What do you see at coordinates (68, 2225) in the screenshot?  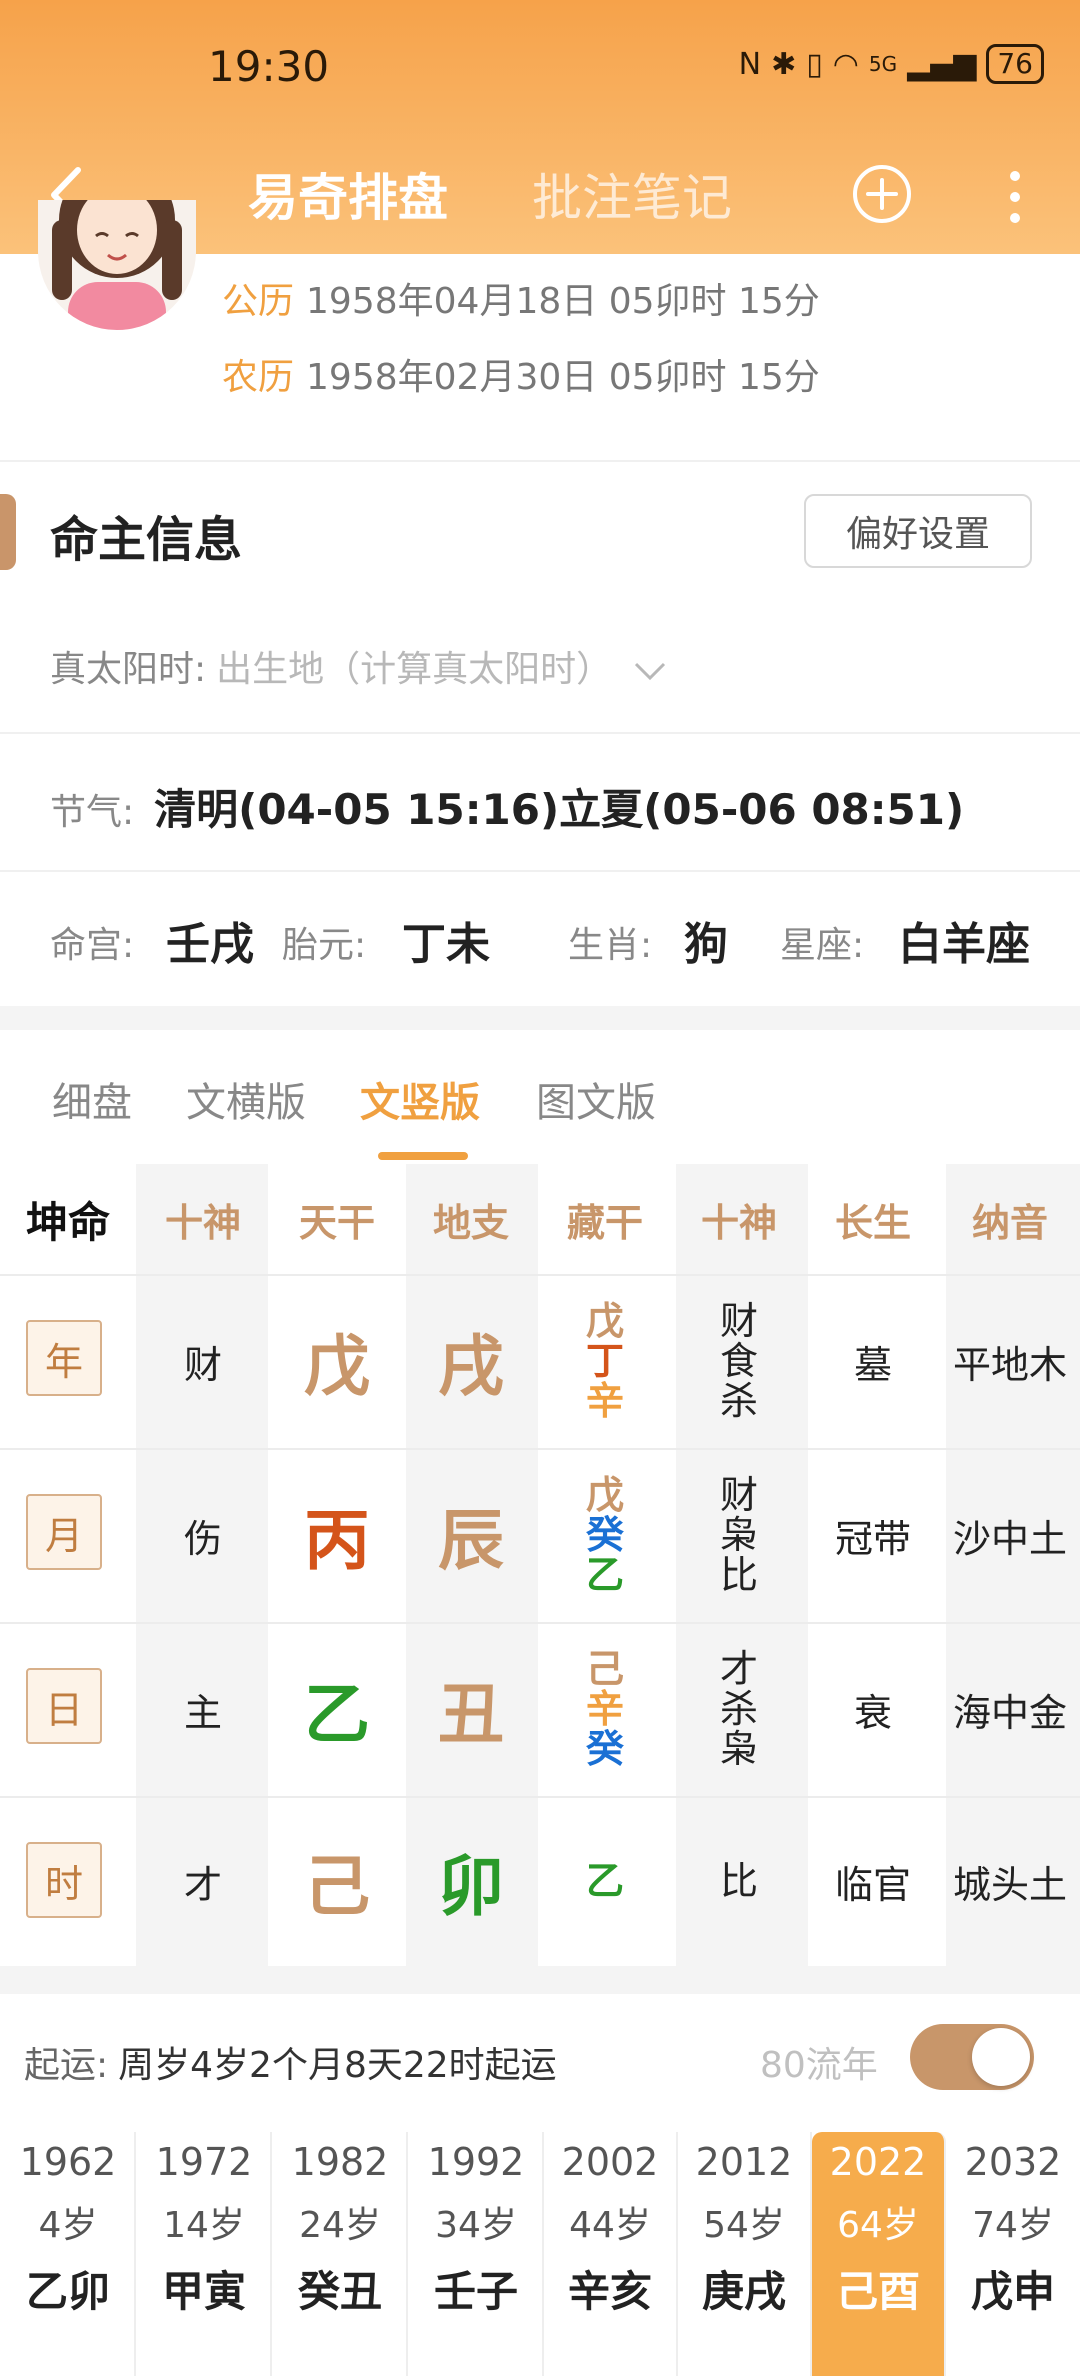 I see `luck-age: 4岁` at bounding box center [68, 2225].